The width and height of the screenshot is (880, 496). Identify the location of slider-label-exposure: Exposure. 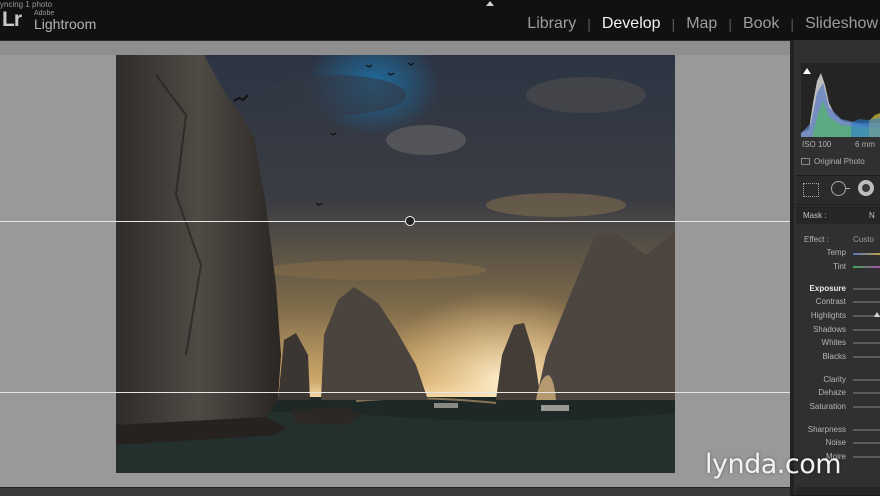
(827, 288).